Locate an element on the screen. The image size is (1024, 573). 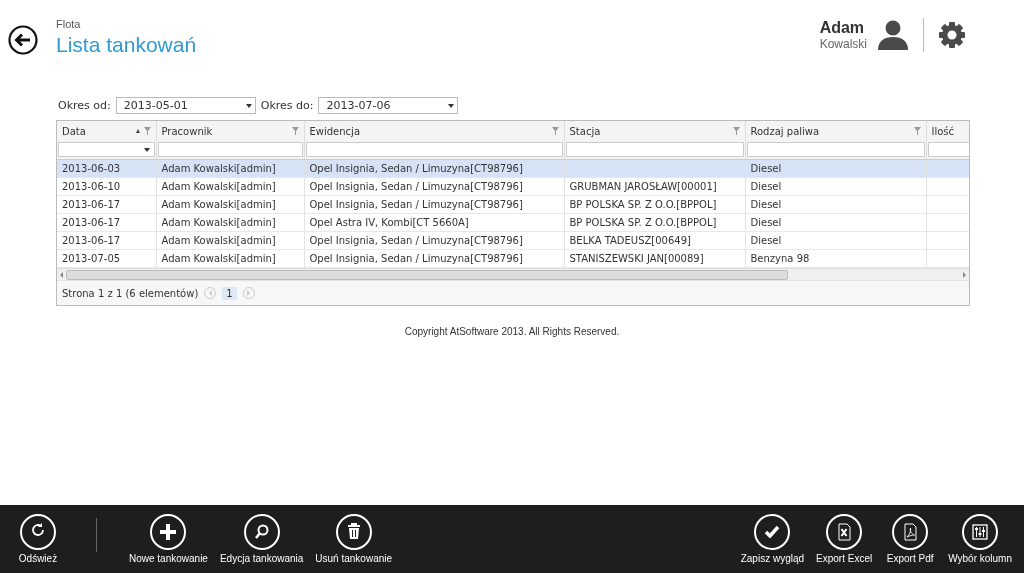
app-bar-button: Export Pdf is located at coordinates (910, 539).